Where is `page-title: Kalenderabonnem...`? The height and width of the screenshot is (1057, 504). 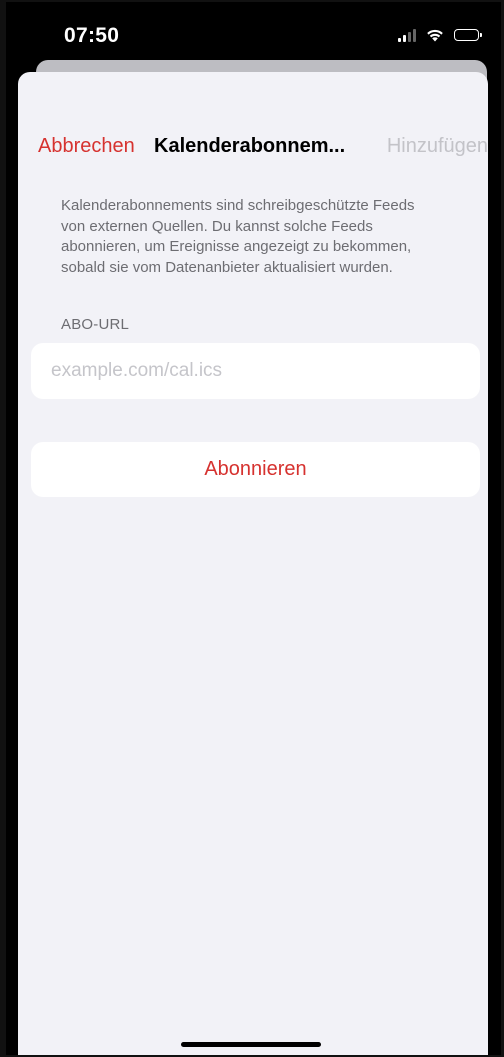
page-title: Kalenderabonnem... is located at coordinates (250, 146).